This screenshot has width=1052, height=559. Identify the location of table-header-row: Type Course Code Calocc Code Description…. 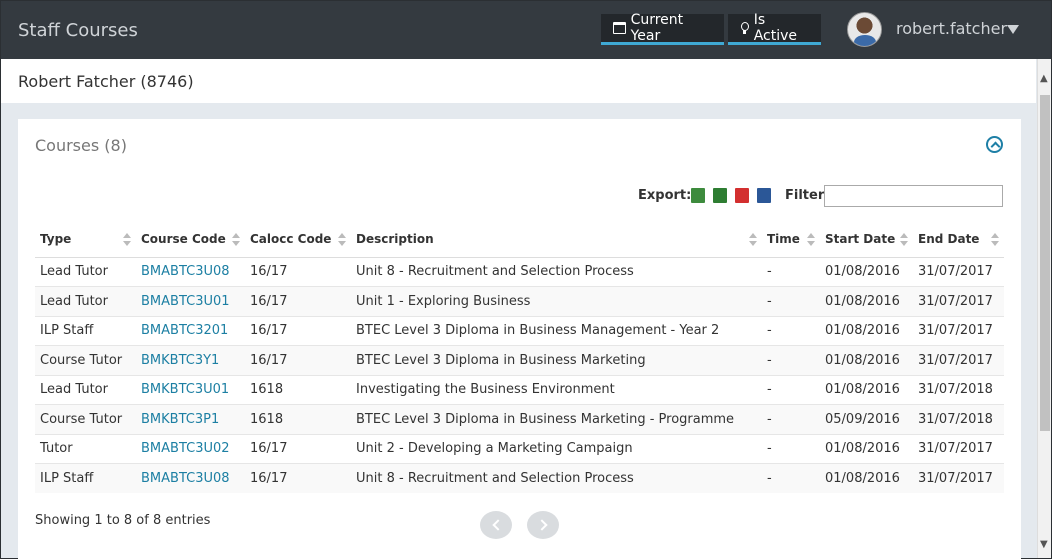
(519, 240).